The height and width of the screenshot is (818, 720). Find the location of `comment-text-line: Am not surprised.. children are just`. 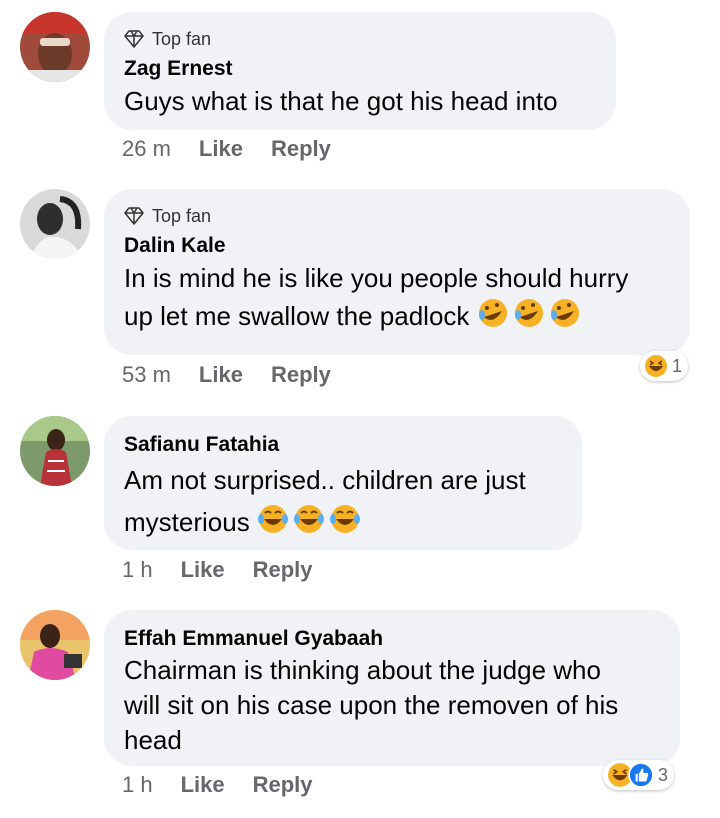

comment-text-line: Am not surprised.. children are just is located at coordinates (325, 480).